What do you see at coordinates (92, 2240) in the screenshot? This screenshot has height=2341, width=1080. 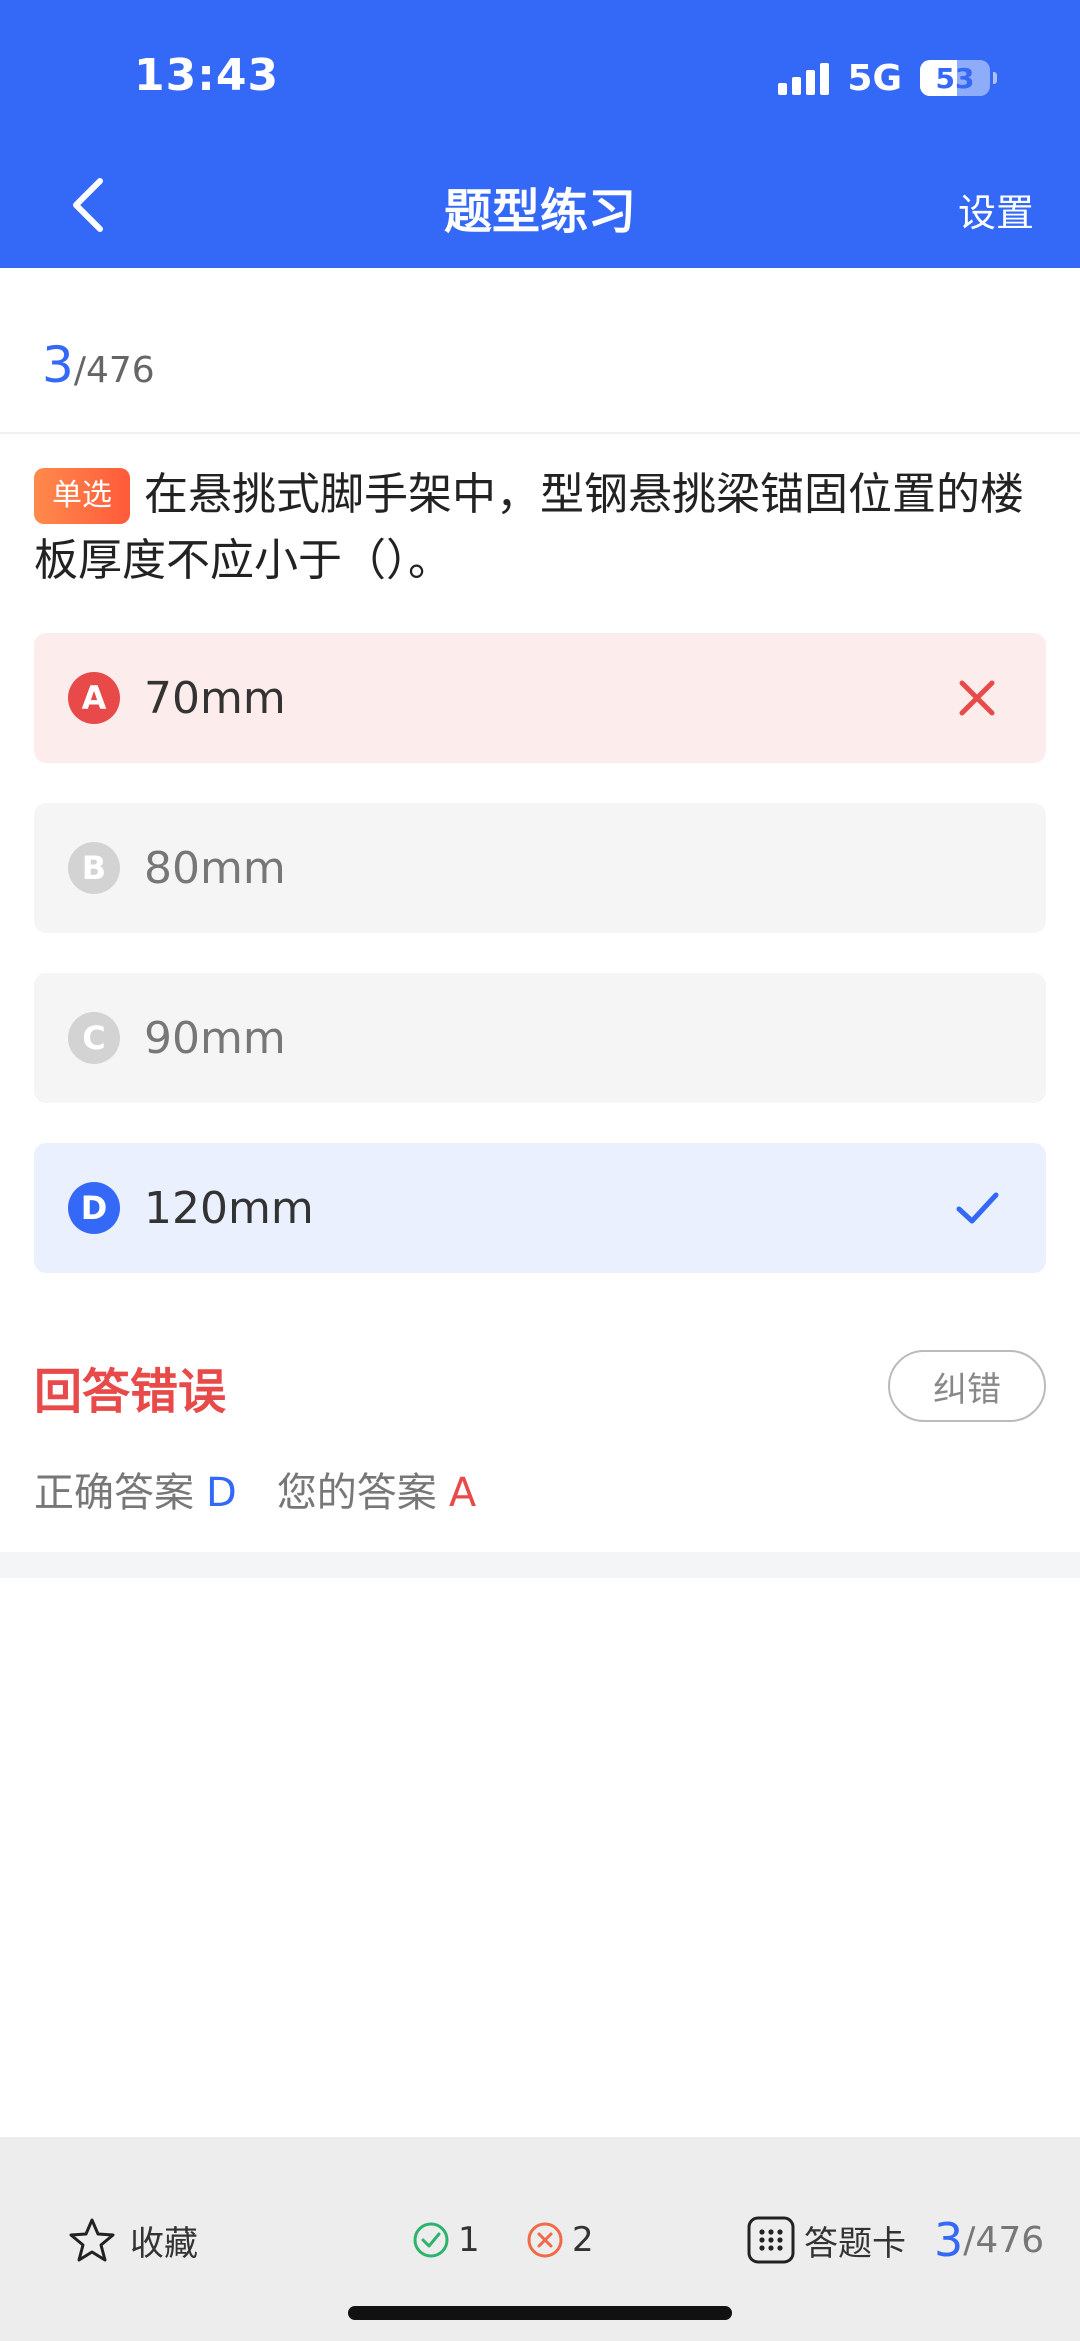 I see `star-icon` at bounding box center [92, 2240].